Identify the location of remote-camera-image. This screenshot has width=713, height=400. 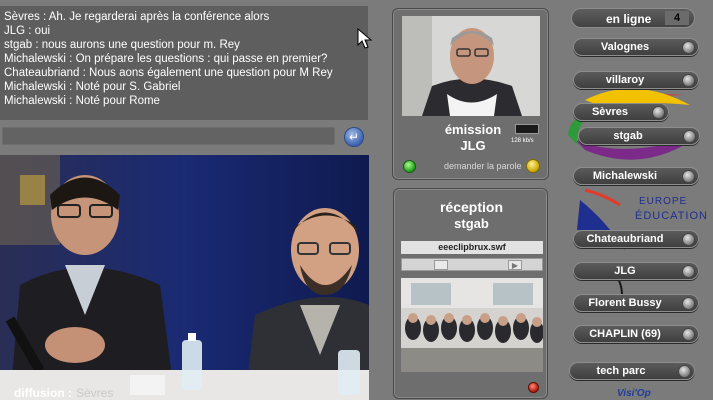
(472, 325).